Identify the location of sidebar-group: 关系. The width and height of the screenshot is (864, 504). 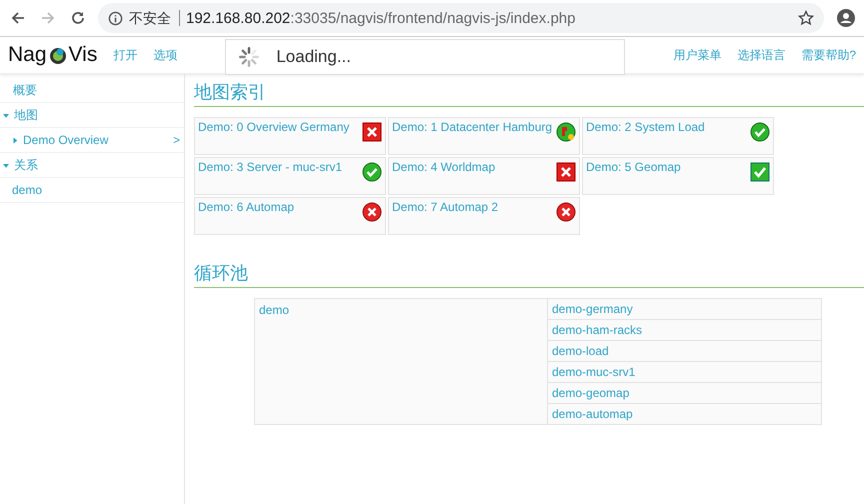
(20, 165).